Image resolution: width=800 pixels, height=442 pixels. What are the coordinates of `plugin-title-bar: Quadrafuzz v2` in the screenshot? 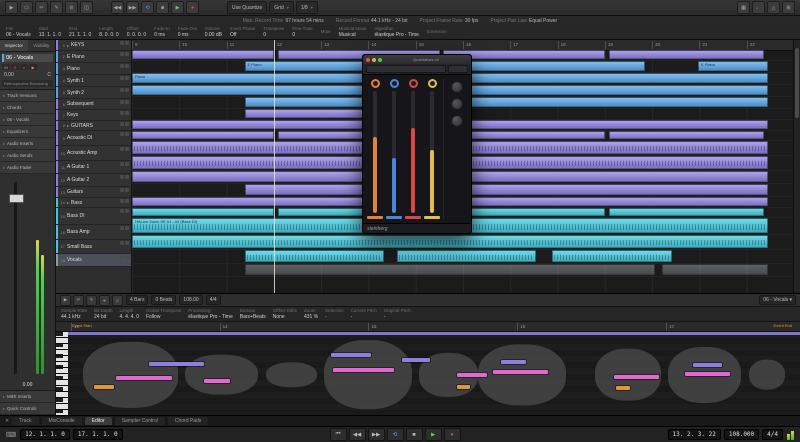 It's located at (417, 59).